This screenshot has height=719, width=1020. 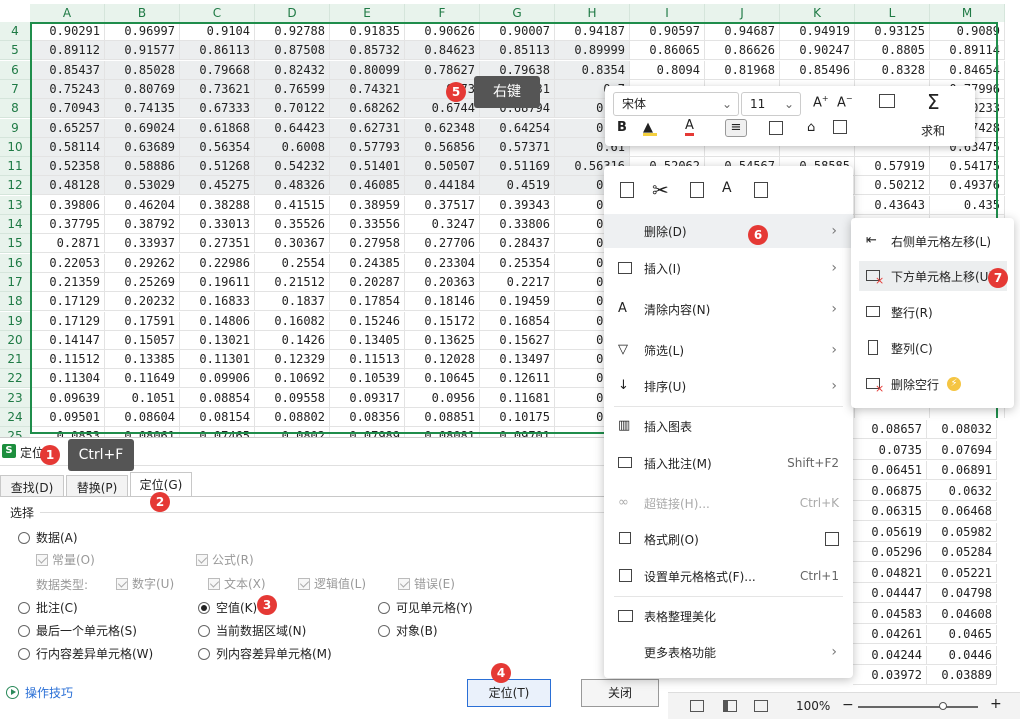 I want to click on column-header: I, so click(x=667, y=13).